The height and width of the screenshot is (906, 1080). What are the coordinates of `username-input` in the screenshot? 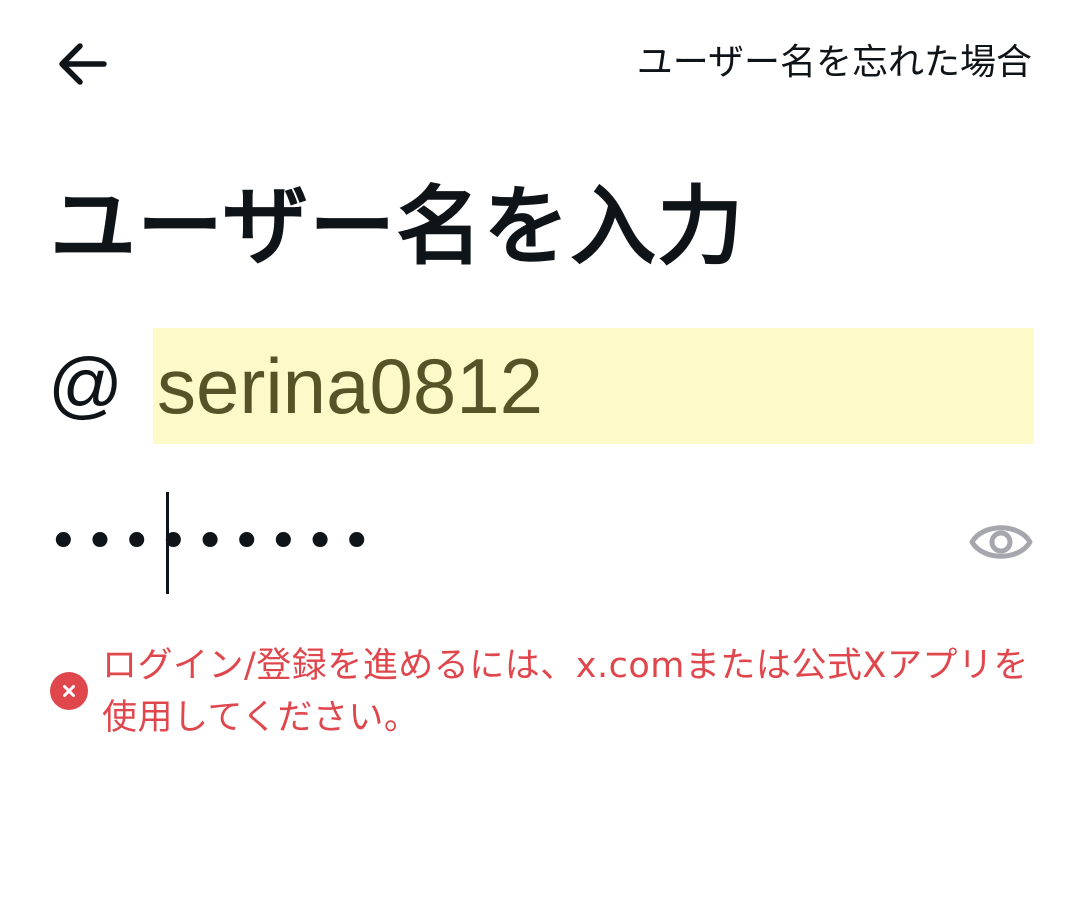 It's located at (593, 386).